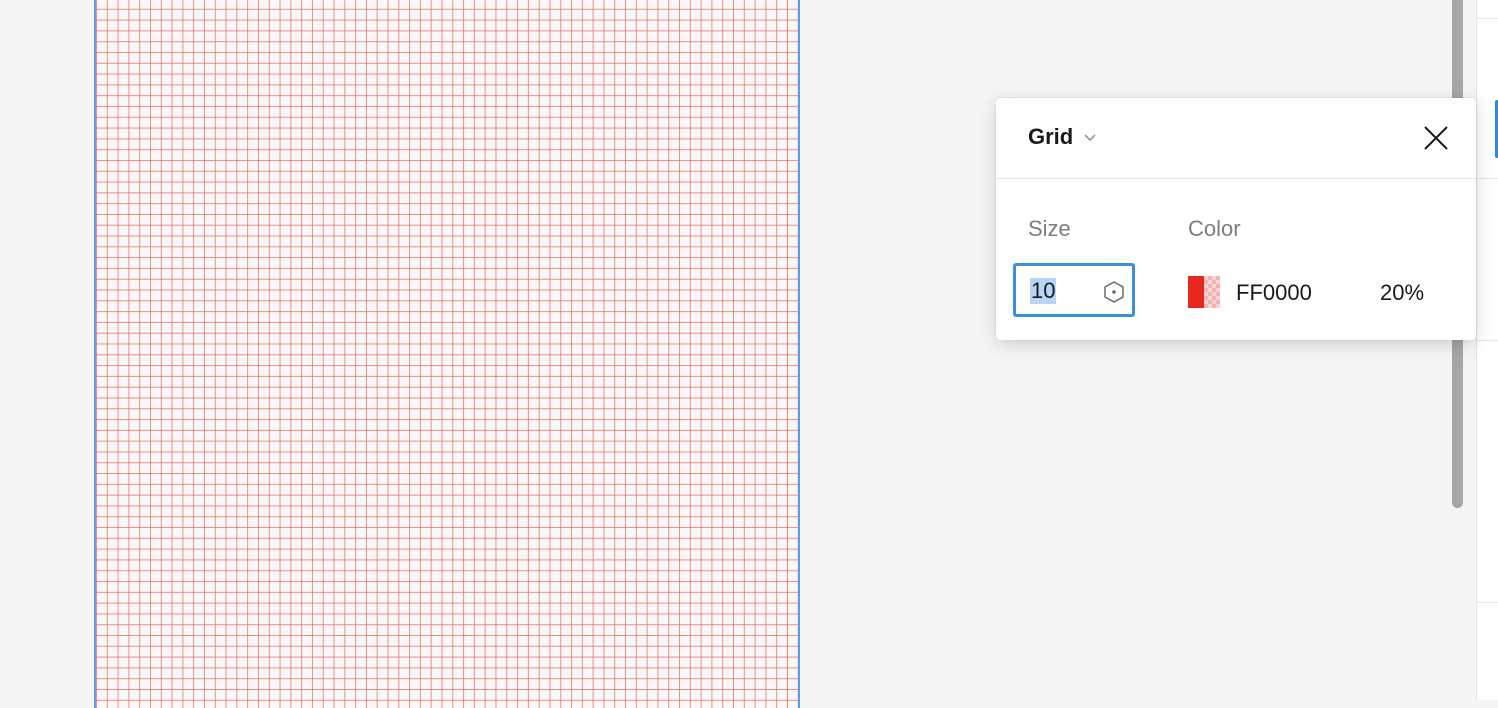 Image resolution: width=1498 pixels, height=708 pixels. Describe the element at coordinates (1487, 350) in the screenshot. I see `properties-panel-edge` at that location.